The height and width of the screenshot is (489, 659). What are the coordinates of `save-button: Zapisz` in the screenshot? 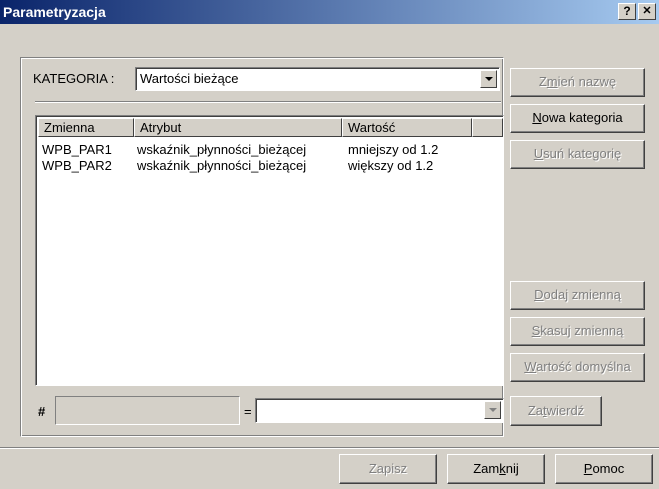 It's located at (388, 469).